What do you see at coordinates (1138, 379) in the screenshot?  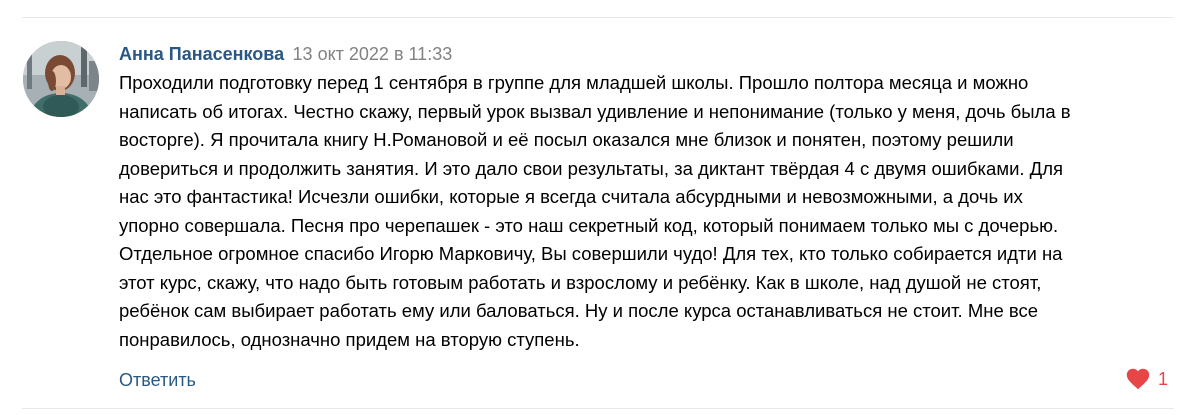 I see `heart-icon` at bounding box center [1138, 379].